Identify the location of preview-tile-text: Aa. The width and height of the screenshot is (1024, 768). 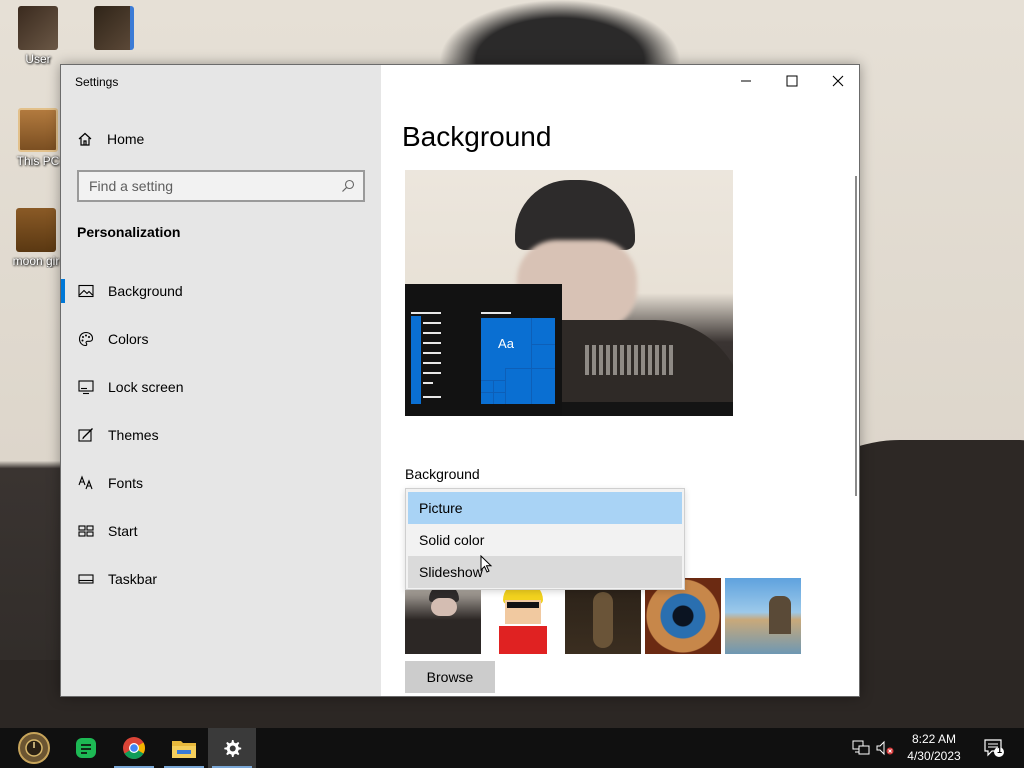
(506, 343).